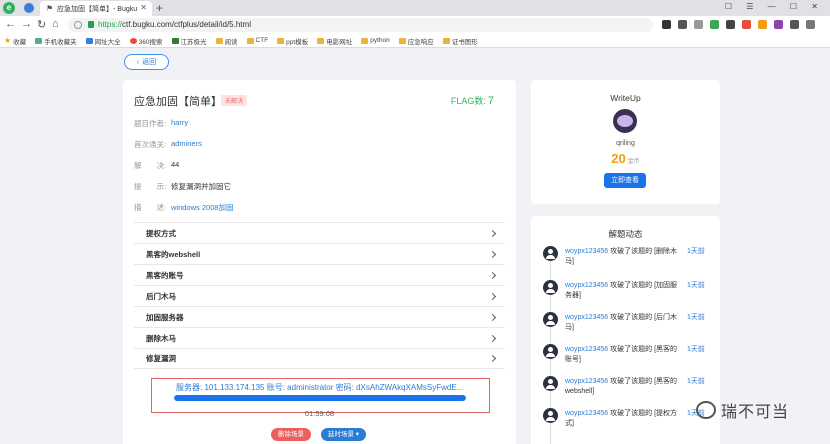 Image resolution: width=830 pixels, height=444 pixels. I want to click on writeup-card: WriteUp qriling 20 金币 立即查看, so click(625, 142).